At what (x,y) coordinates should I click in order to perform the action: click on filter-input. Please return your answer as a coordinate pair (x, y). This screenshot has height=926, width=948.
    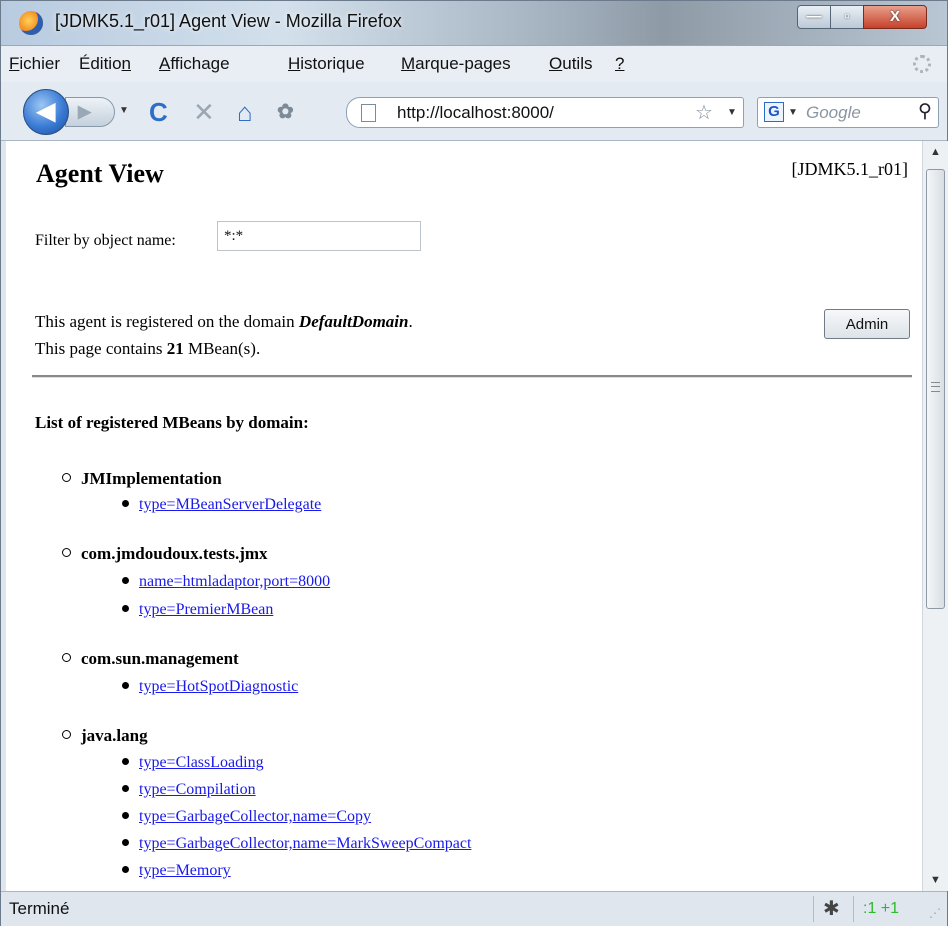
    Looking at the image, I should click on (319, 236).